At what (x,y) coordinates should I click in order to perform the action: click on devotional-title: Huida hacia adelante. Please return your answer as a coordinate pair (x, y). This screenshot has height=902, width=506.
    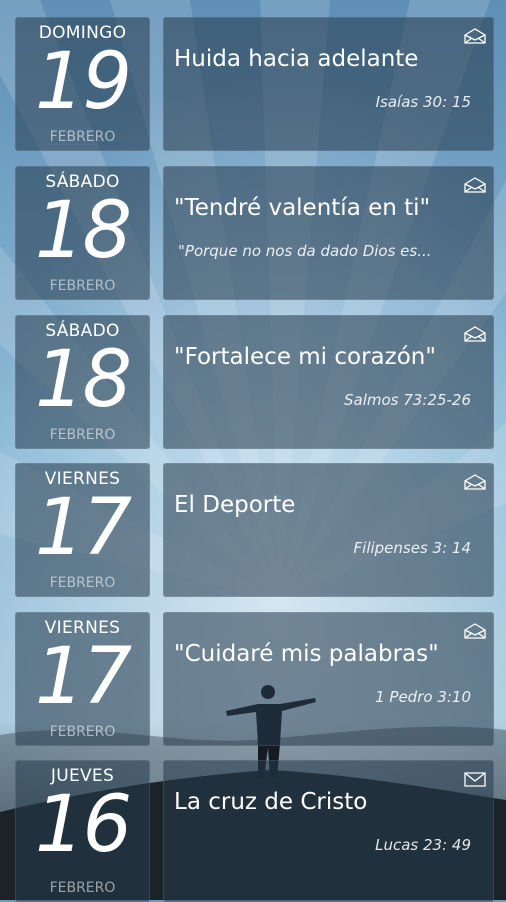
    Looking at the image, I should click on (296, 59).